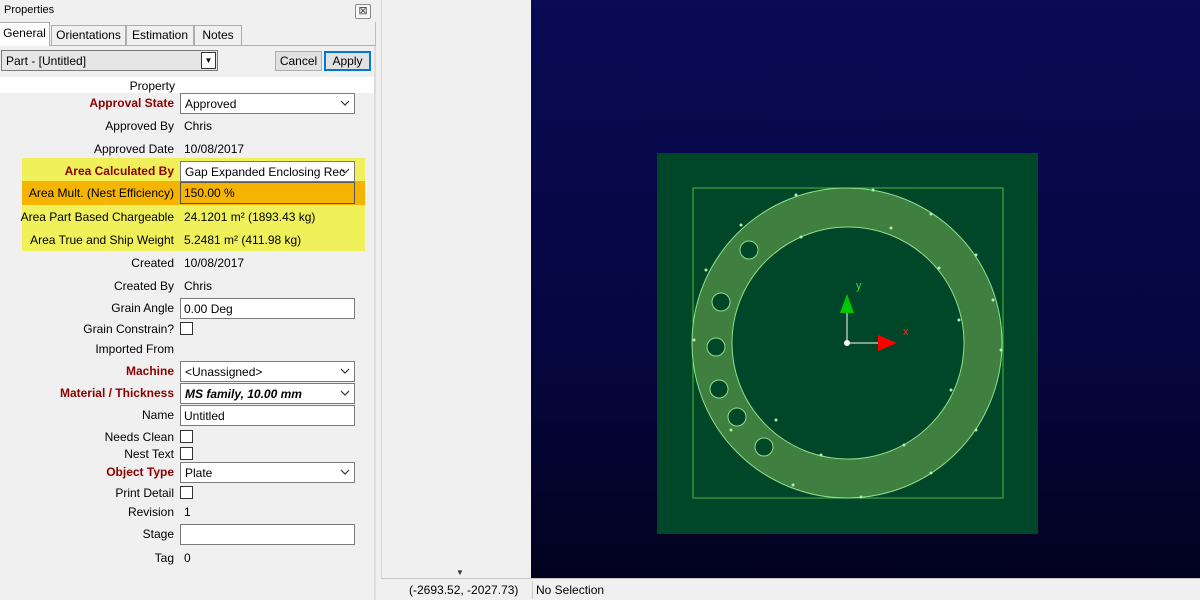 This screenshot has height=600, width=1200. What do you see at coordinates (267, 308) in the screenshot?
I see `grain-angle-input: 0.00 Deg` at bounding box center [267, 308].